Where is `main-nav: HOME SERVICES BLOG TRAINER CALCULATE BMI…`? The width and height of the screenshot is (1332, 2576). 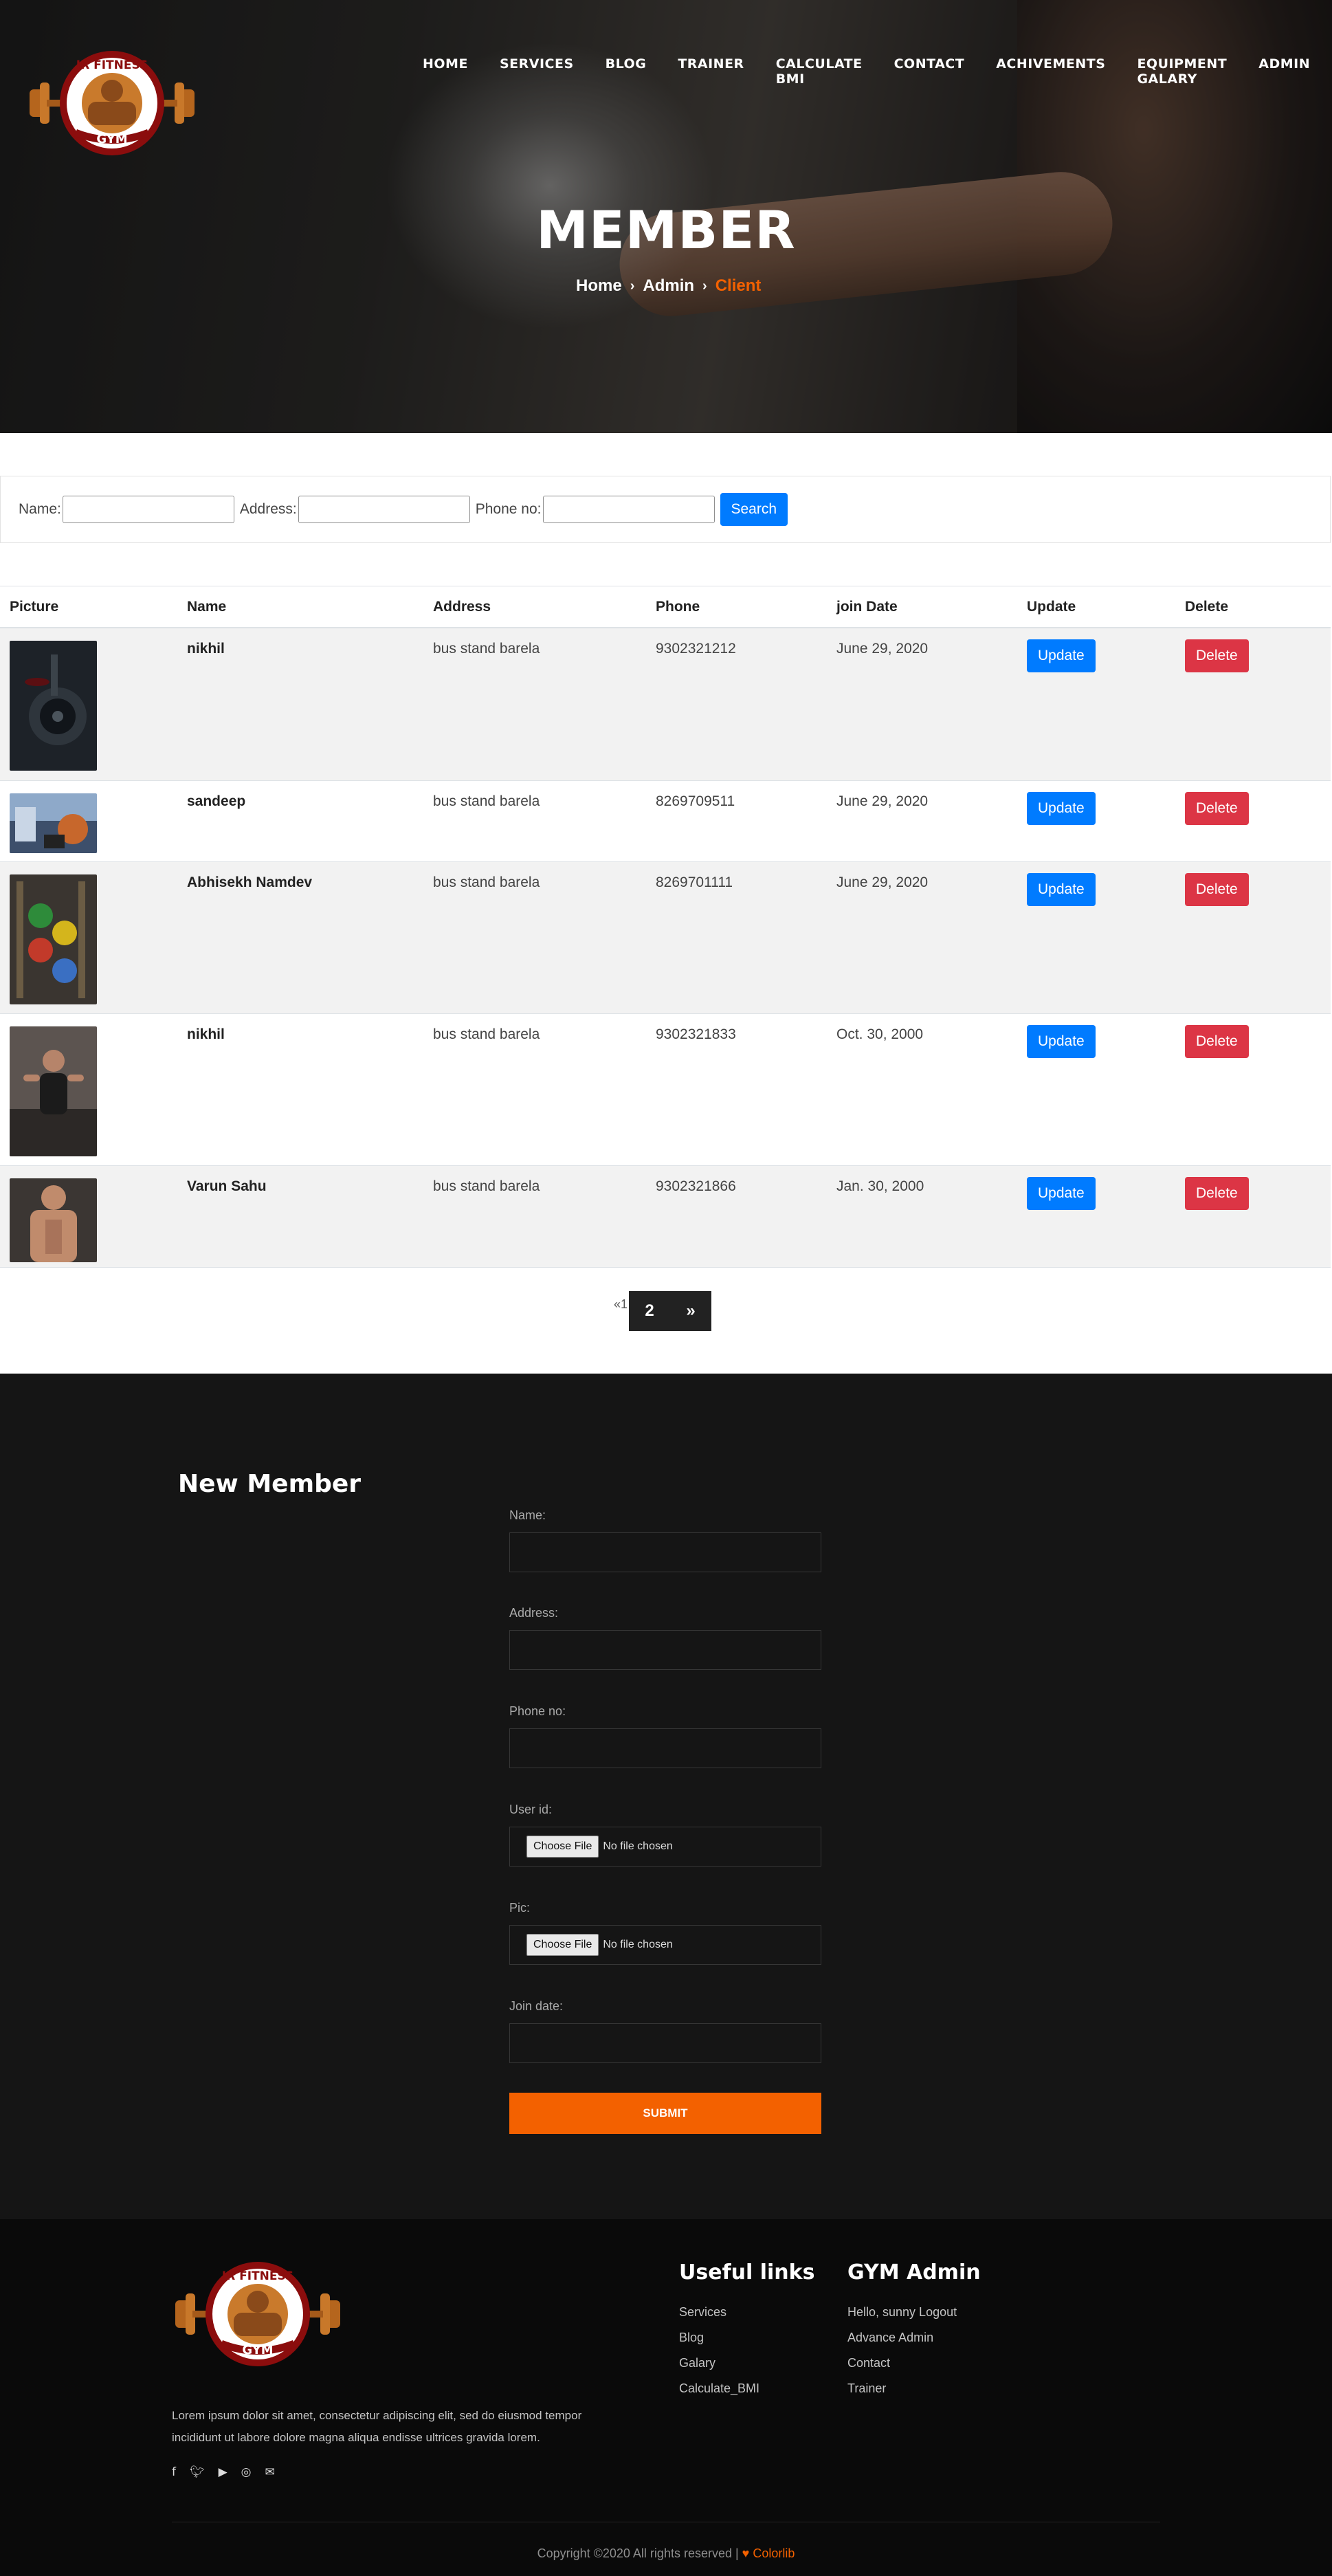 main-nav: HOME SERVICES BLOG TRAINER CALCULATE BMI… is located at coordinates (877, 71).